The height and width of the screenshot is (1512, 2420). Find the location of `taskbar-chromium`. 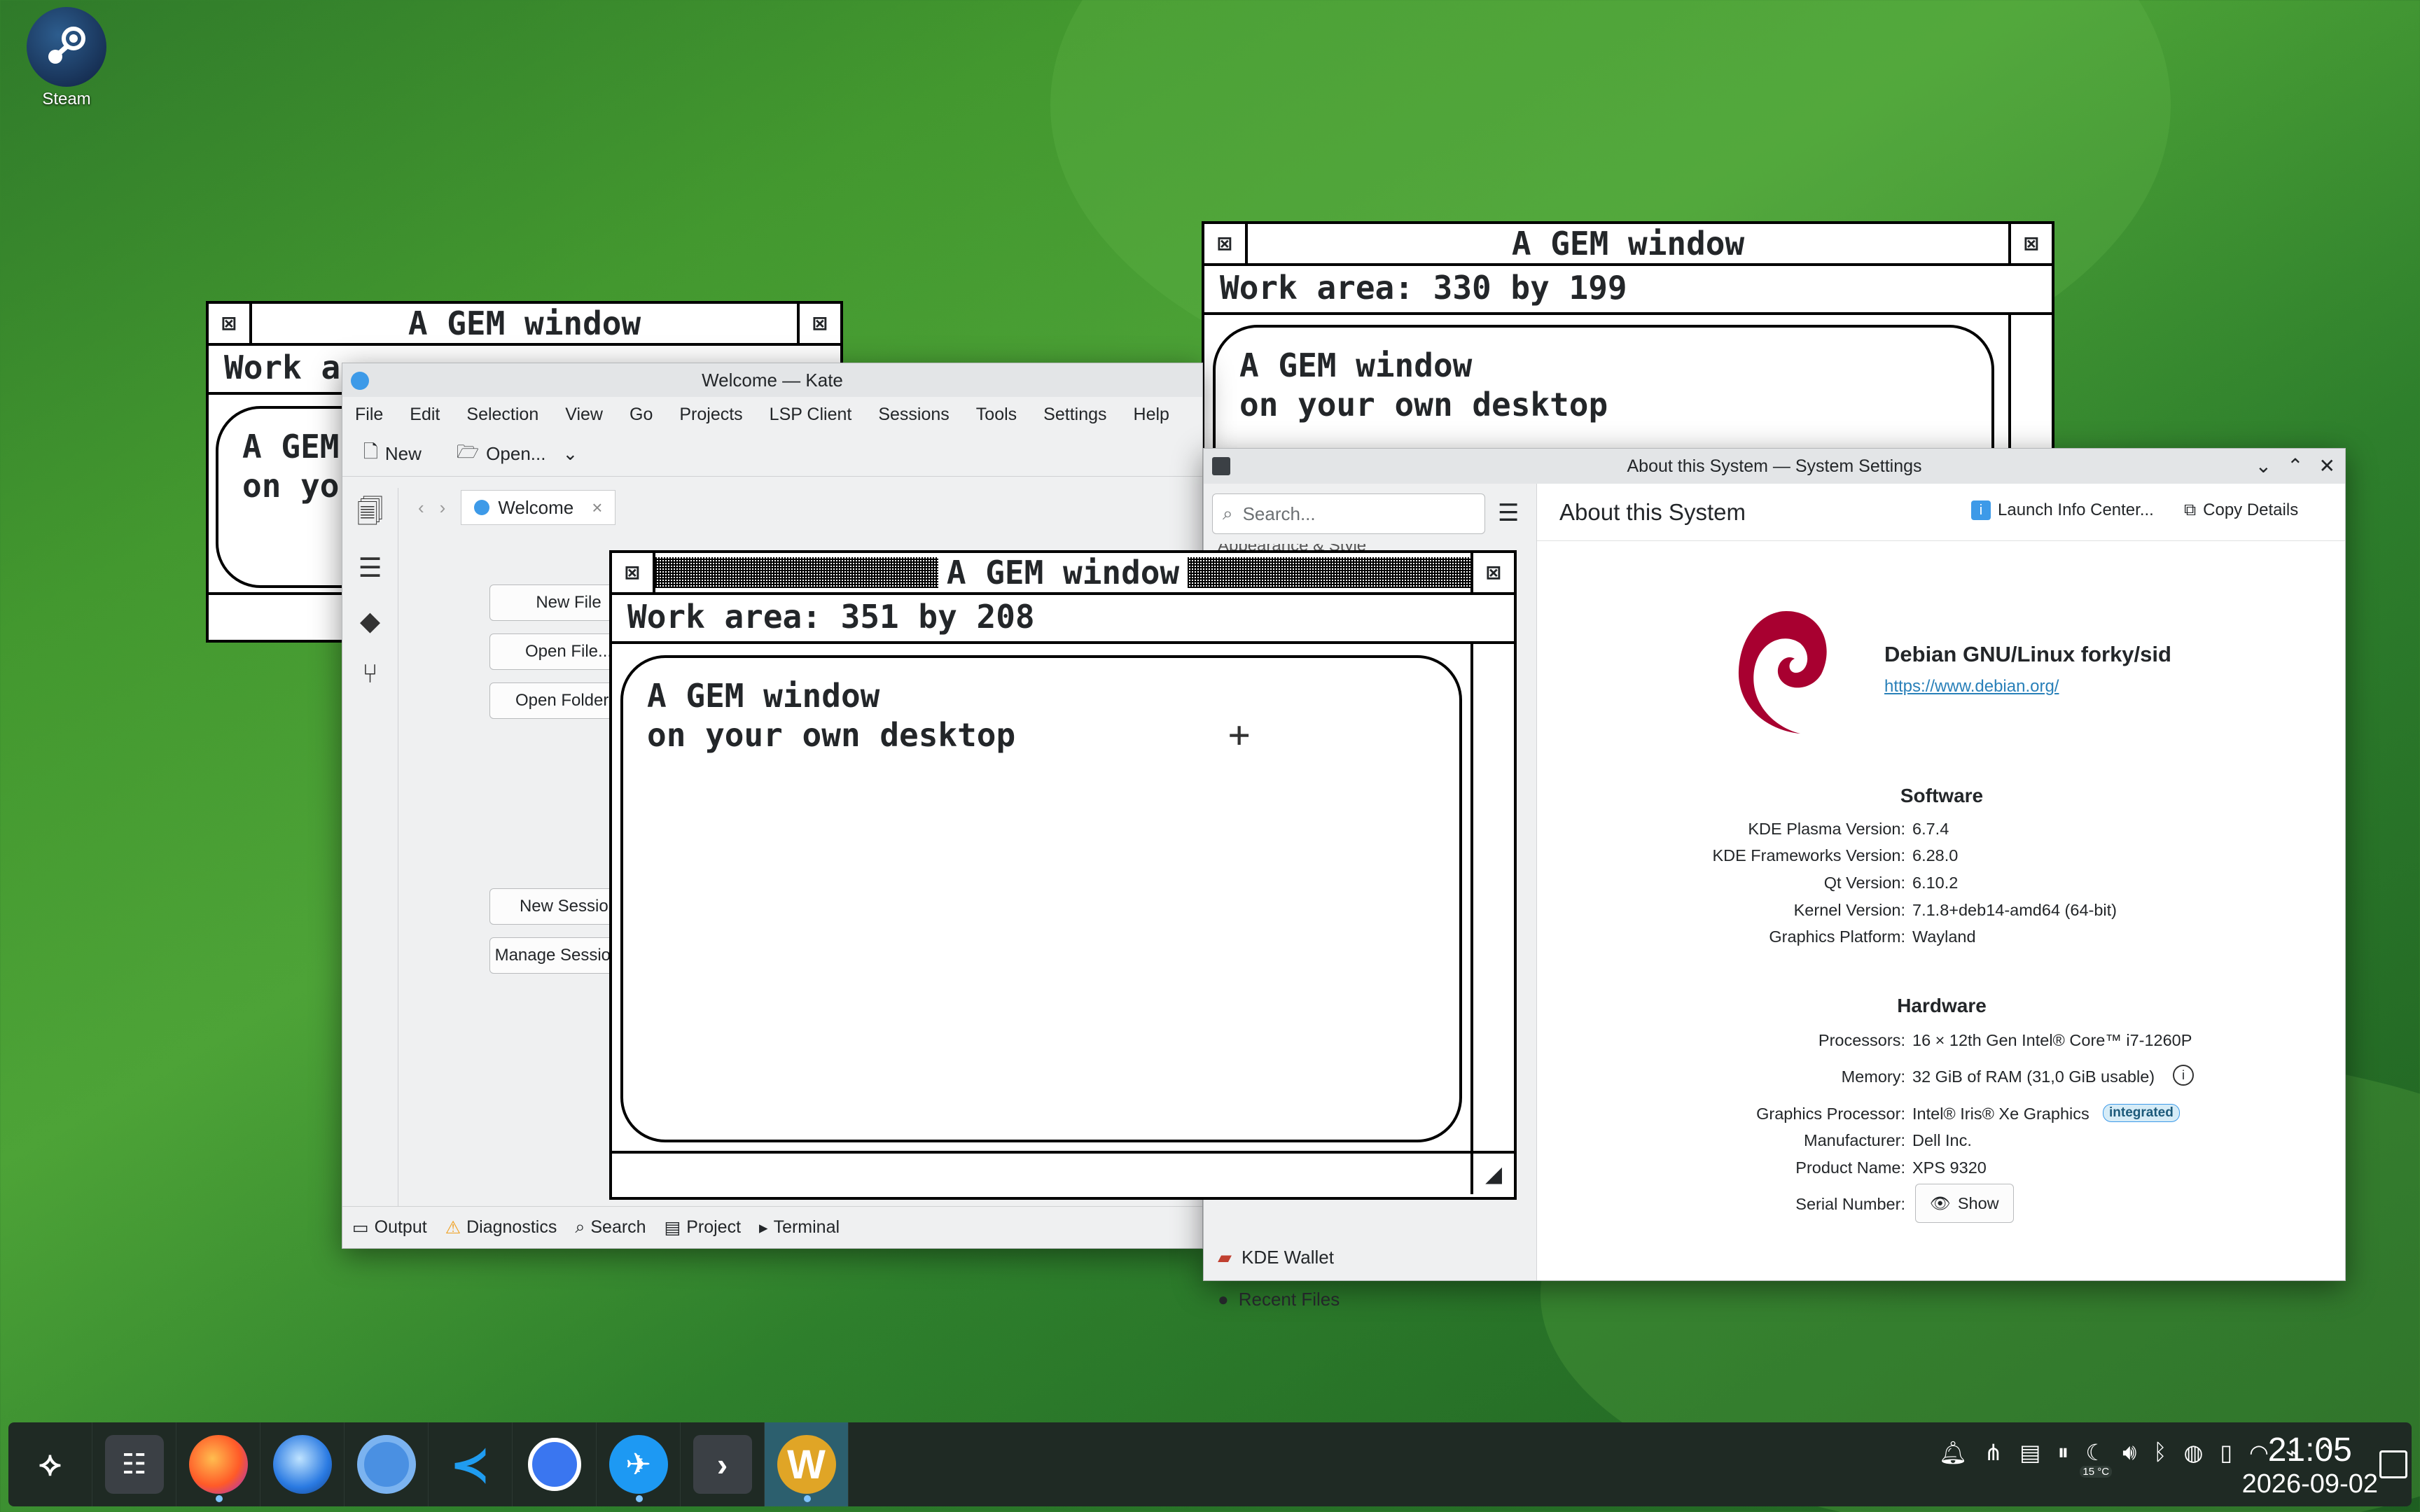

taskbar-chromium is located at coordinates (387, 1464).